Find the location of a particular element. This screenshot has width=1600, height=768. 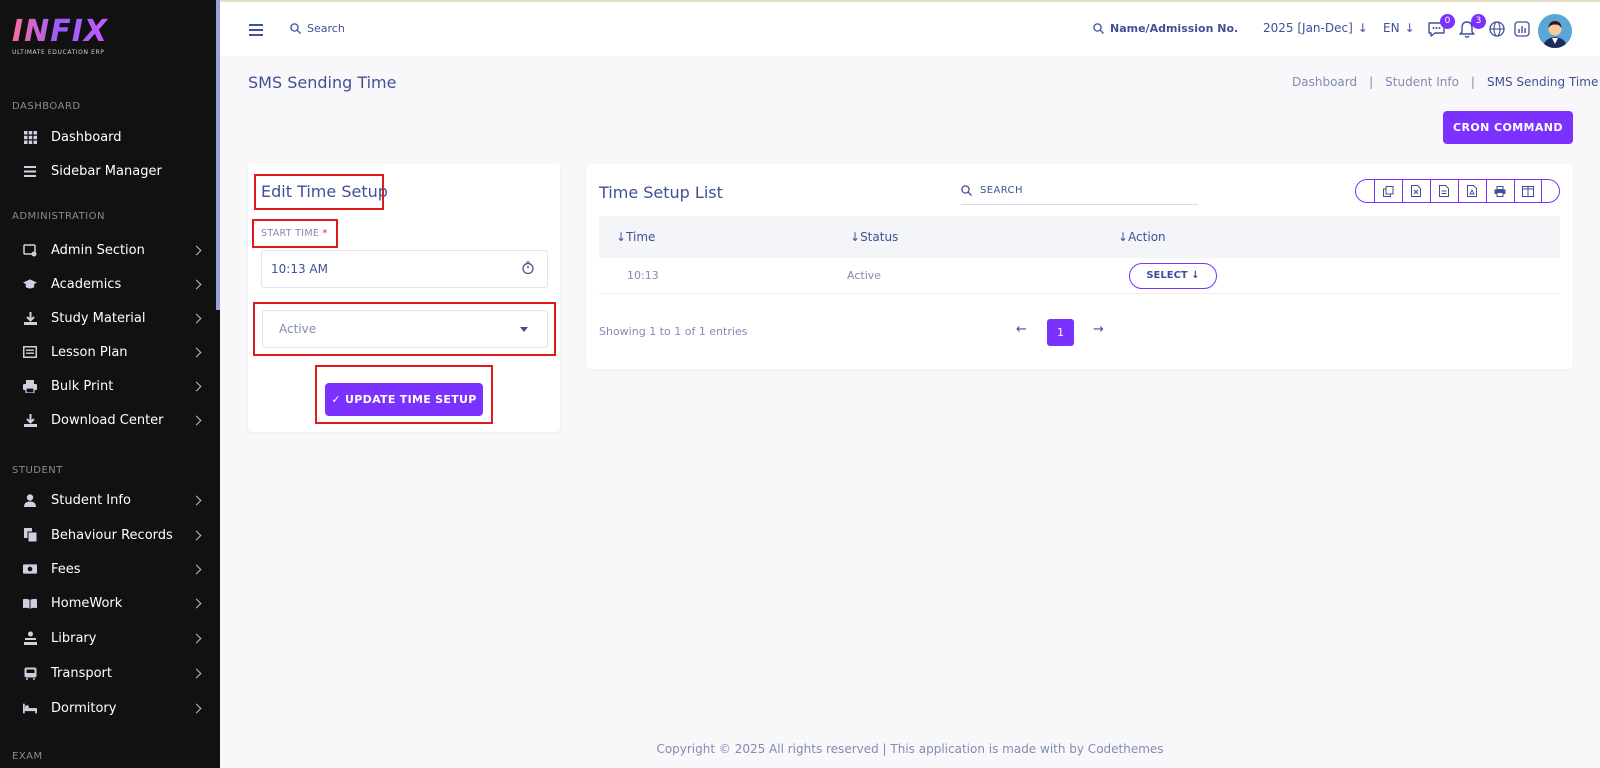

sidebar-item-bulk-print: Bulk Print is located at coordinates (107, 386).